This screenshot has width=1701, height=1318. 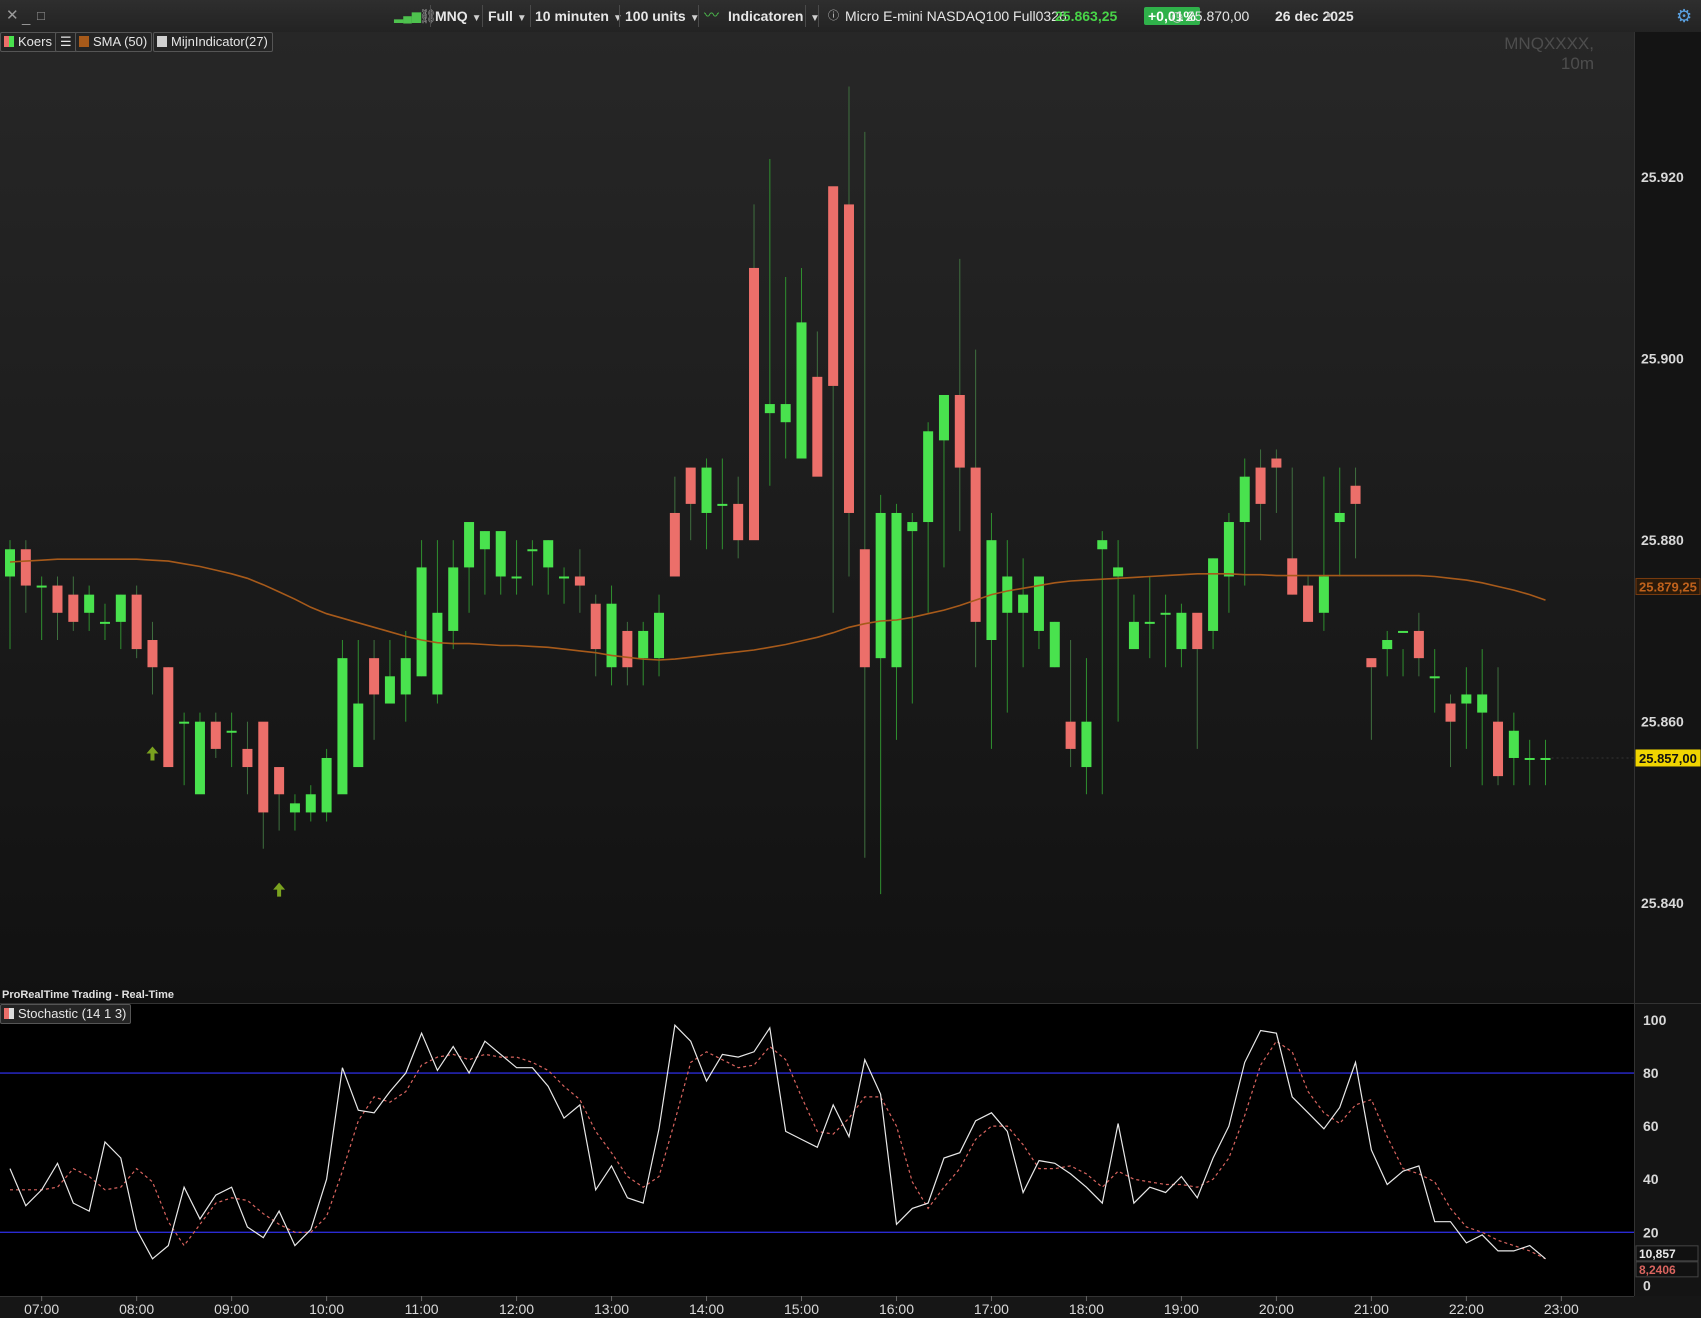 What do you see at coordinates (1662, 903) in the screenshot?
I see `price-tick-label: 25.840` at bounding box center [1662, 903].